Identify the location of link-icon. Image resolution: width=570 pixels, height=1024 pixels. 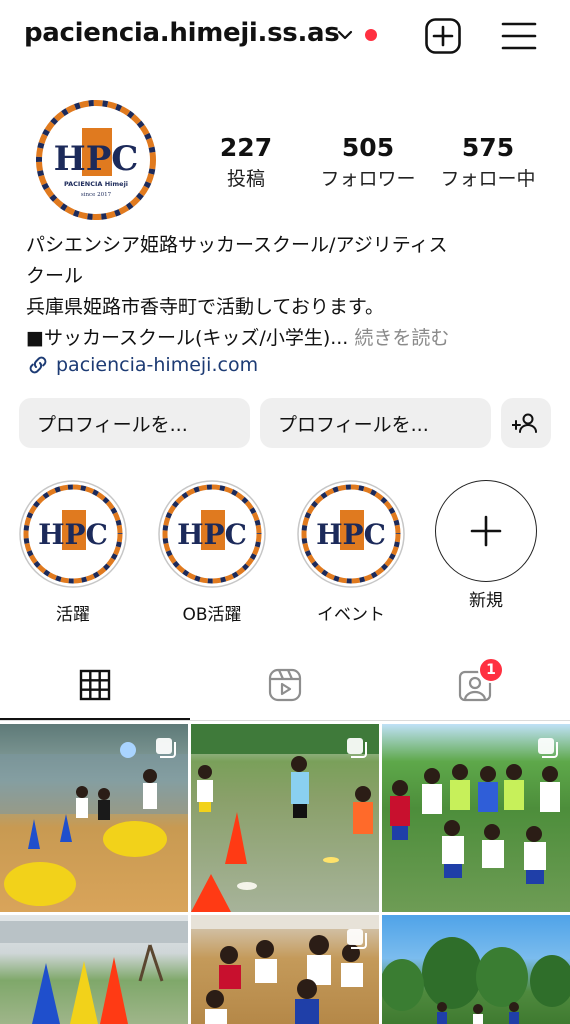
(38, 365).